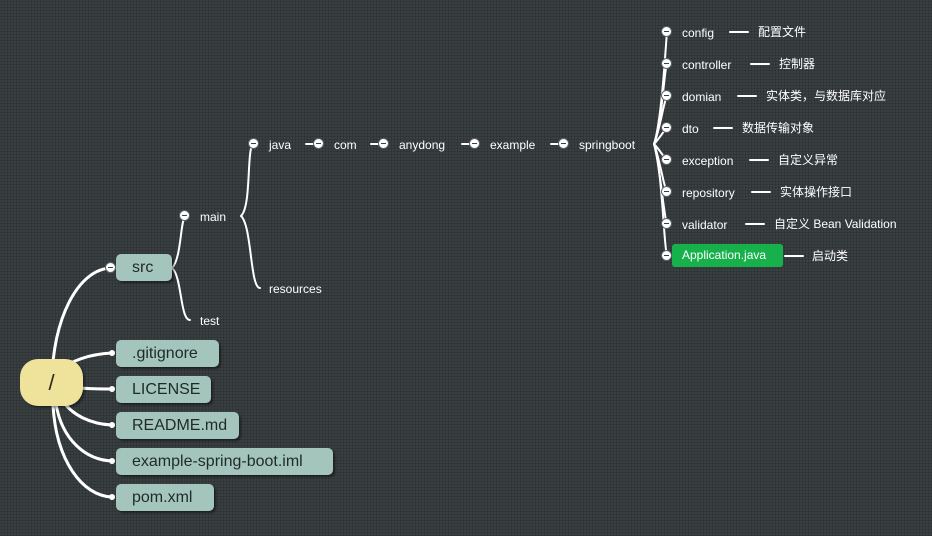 Image resolution: width=932 pixels, height=536 pixels. I want to click on node-resources: resources, so click(295, 289).